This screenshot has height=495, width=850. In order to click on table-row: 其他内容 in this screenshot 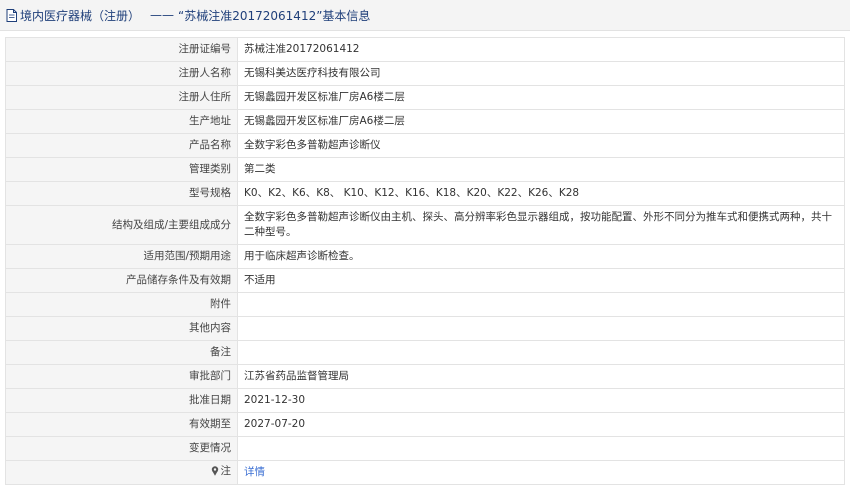, I will do `click(425, 328)`.